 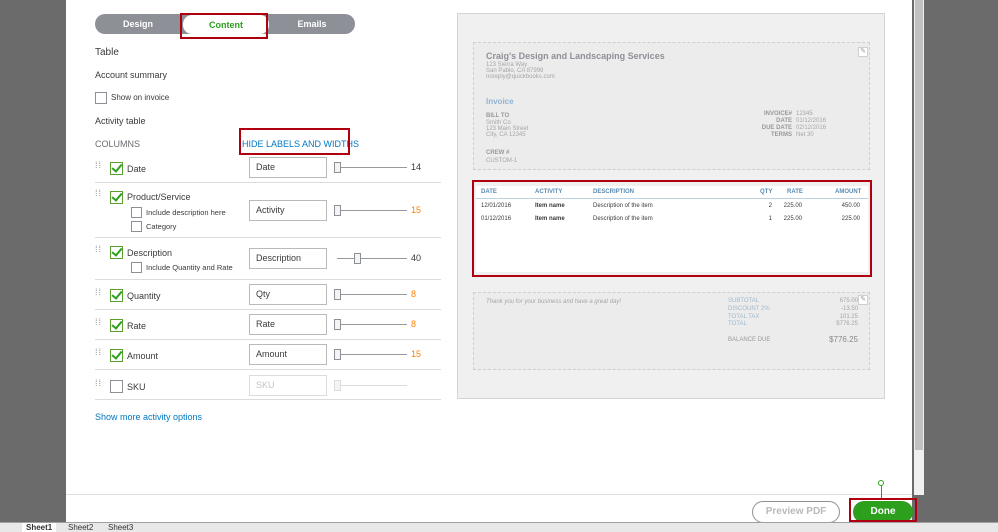 What do you see at coordinates (116, 295) in the screenshot?
I see `quantity-checkbox` at bounding box center [116, 295].